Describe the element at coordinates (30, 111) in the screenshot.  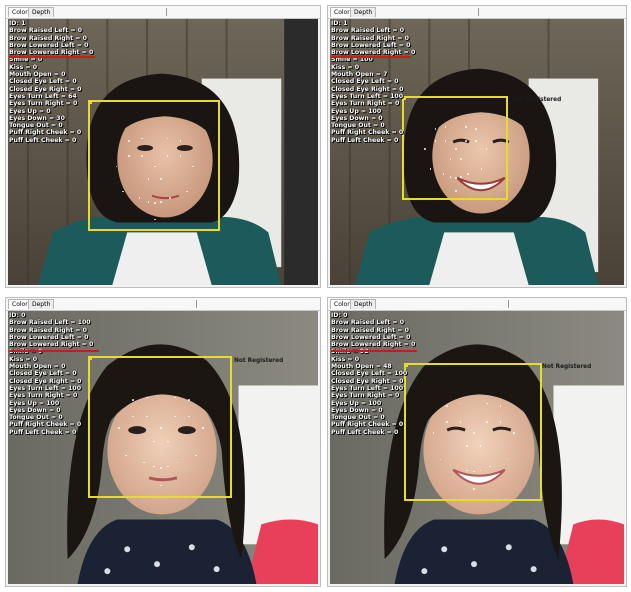
I see `readout-line: Eyes Up = 0` at that location.